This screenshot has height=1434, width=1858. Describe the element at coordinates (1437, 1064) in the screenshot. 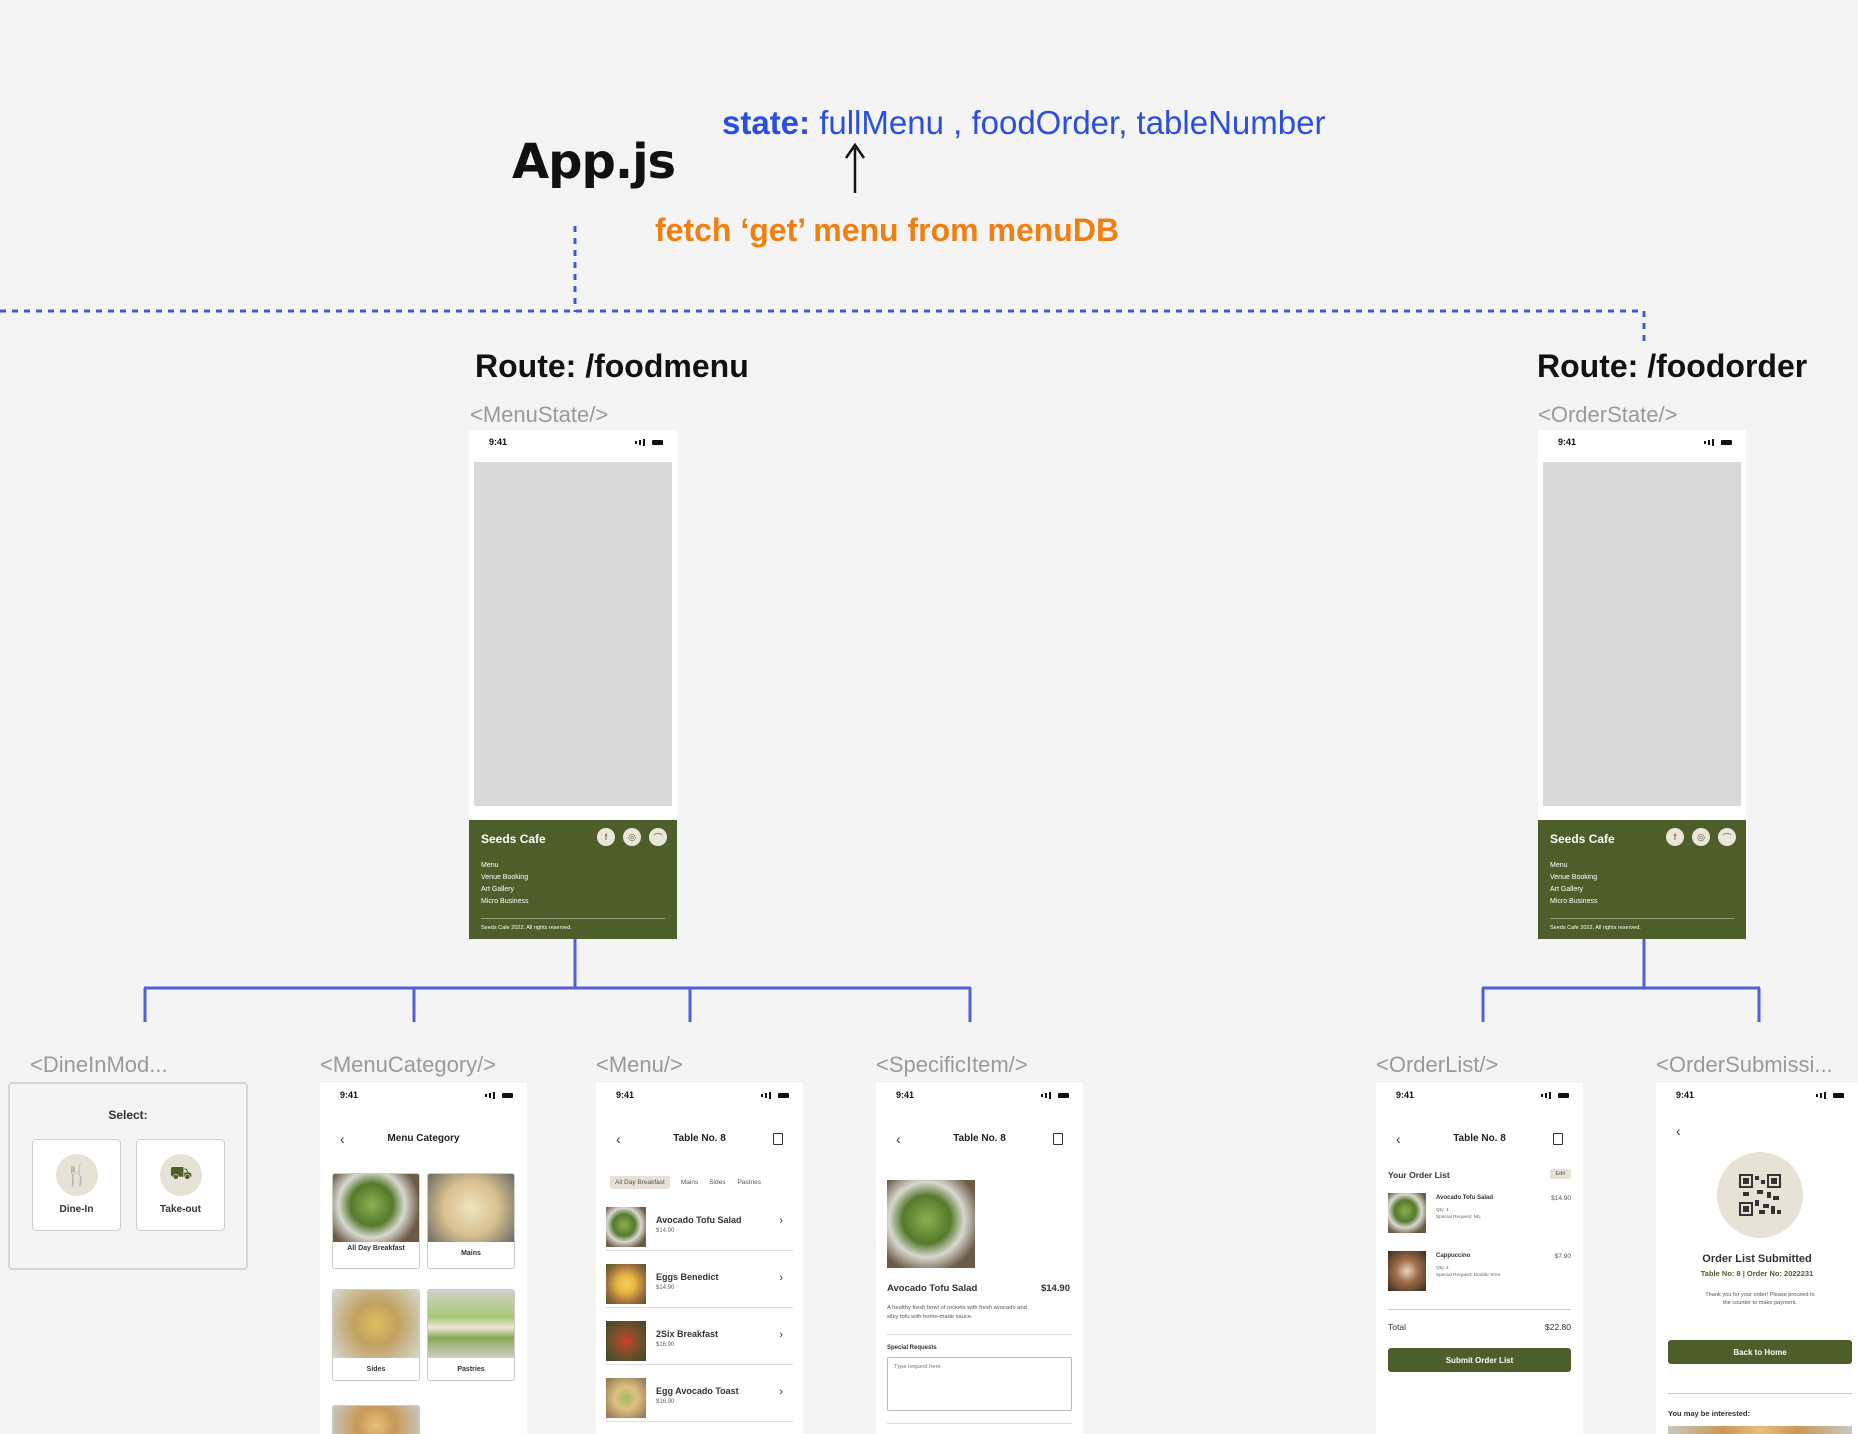

I see `component-label-orderlist: <OrderList/>` at that location.